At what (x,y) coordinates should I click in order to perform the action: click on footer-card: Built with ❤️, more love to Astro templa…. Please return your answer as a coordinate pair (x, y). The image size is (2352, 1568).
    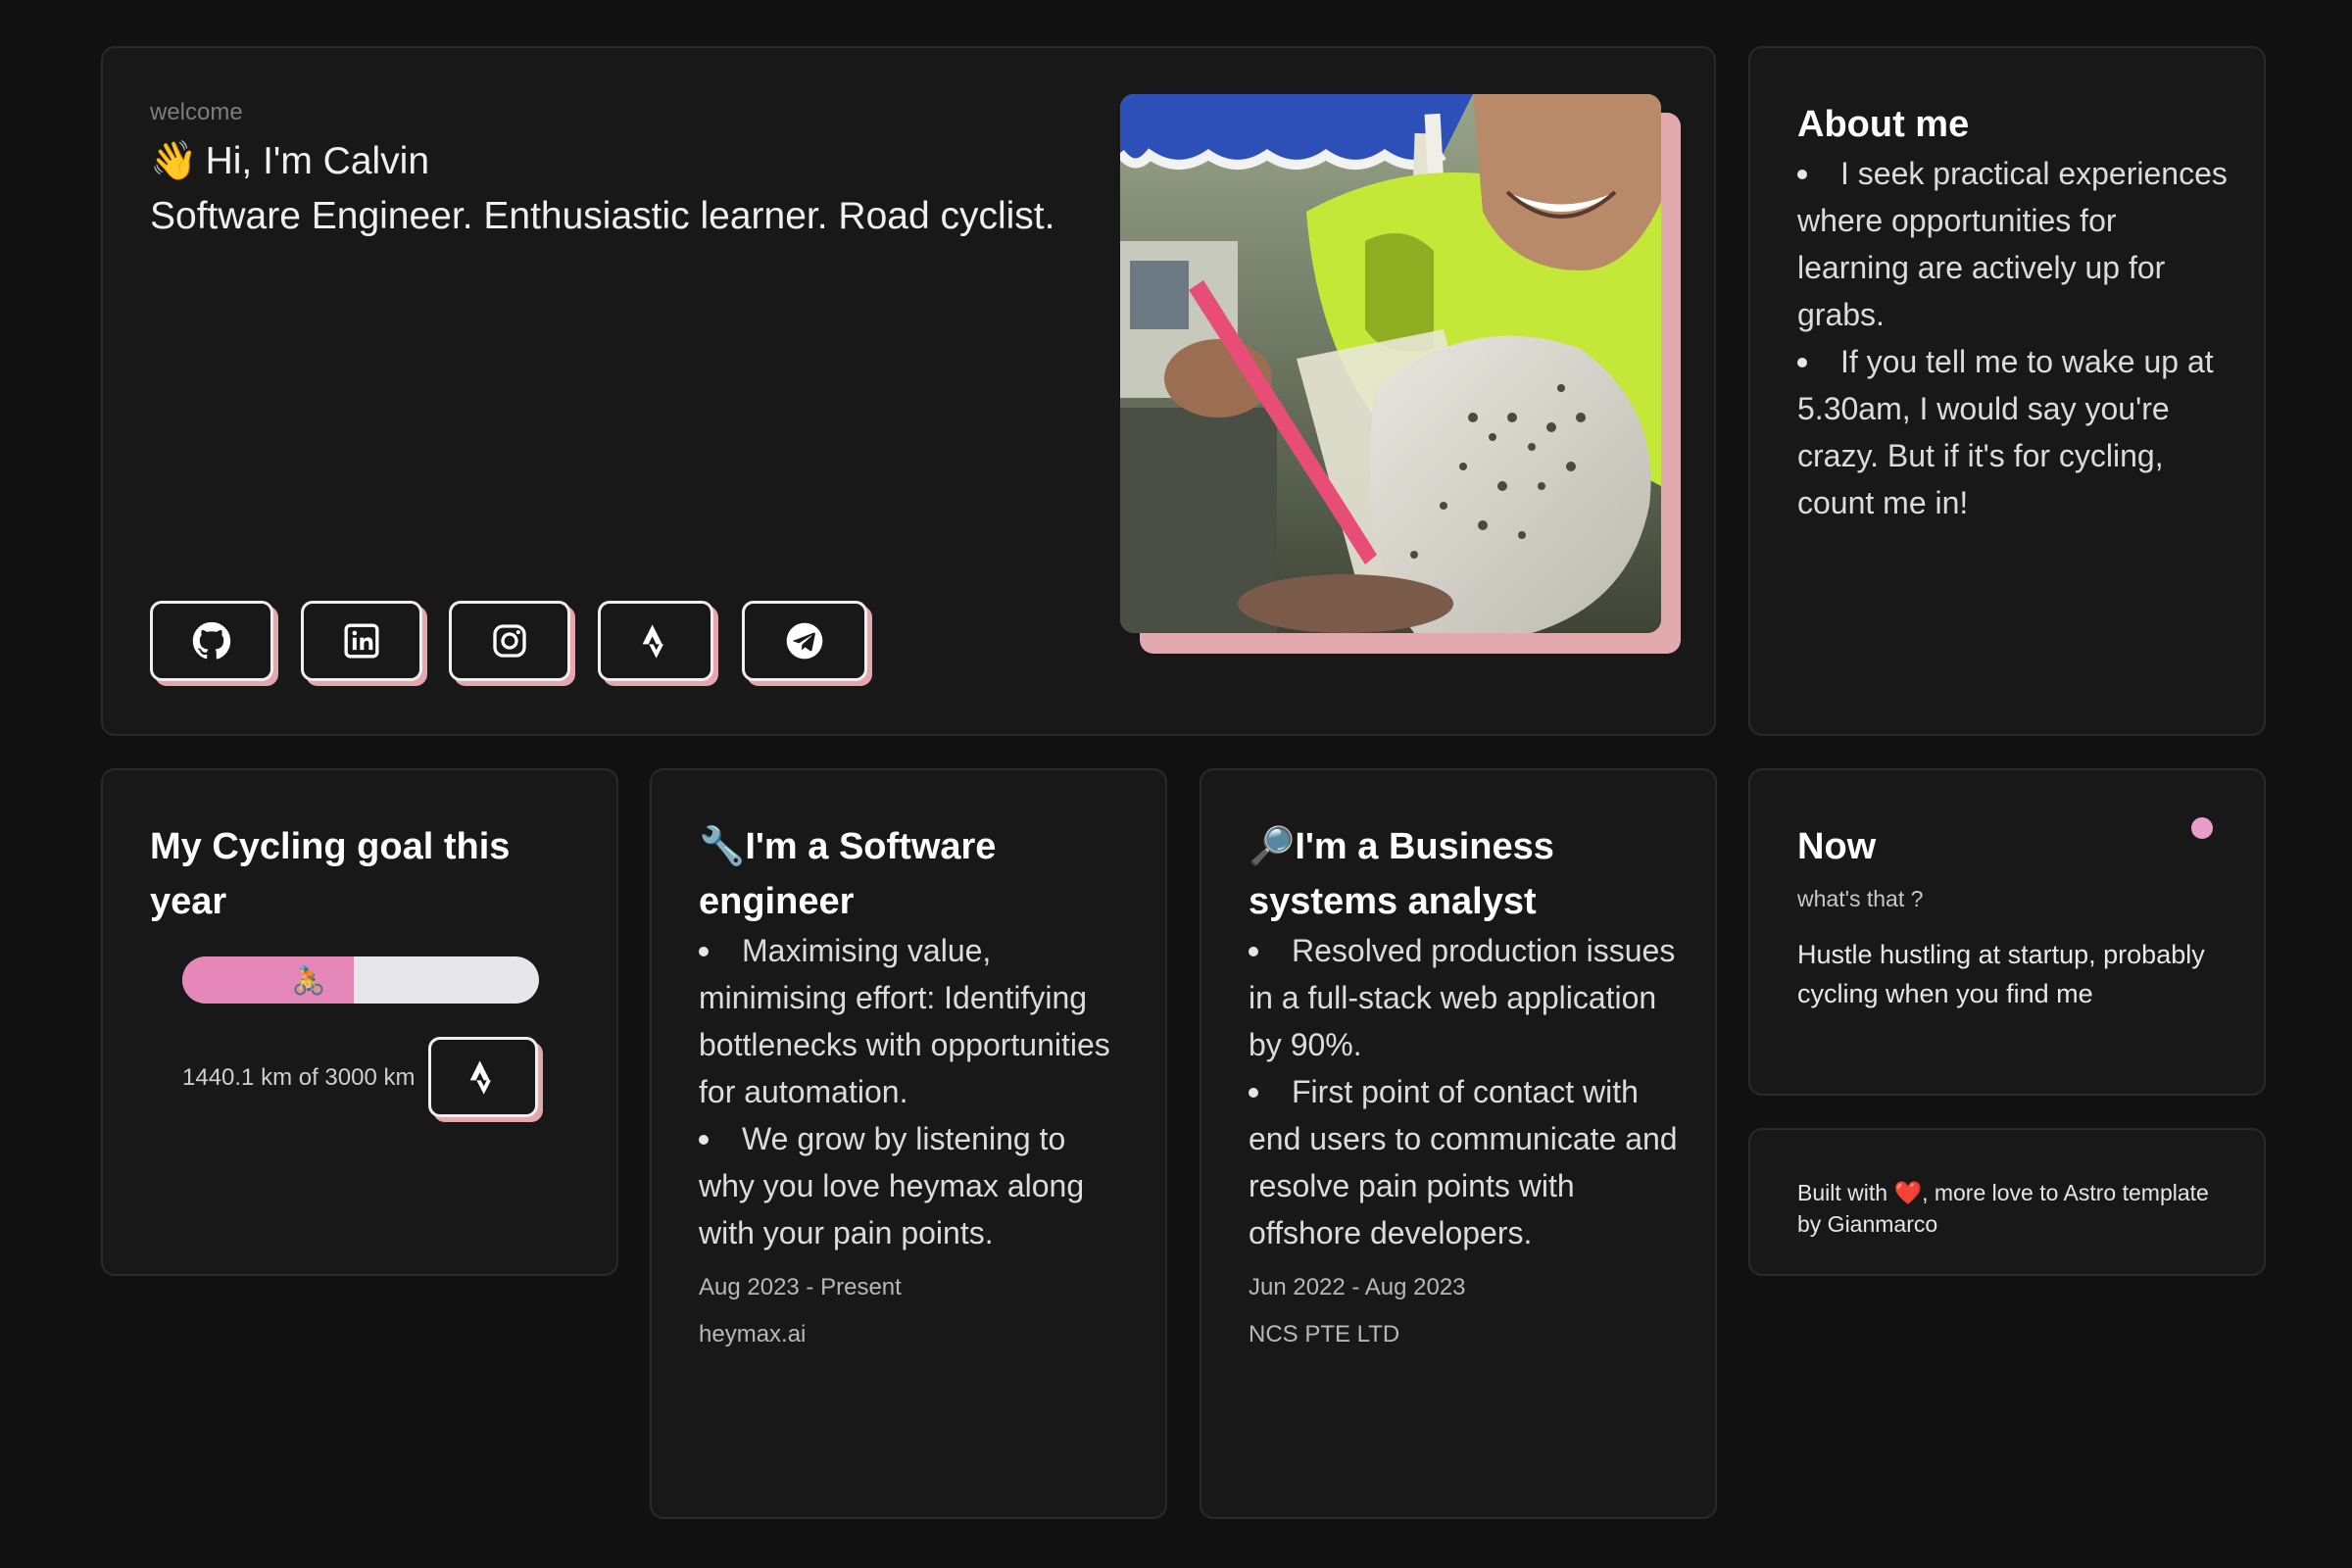
    Looking at the image, I should click on (2007, 1202).